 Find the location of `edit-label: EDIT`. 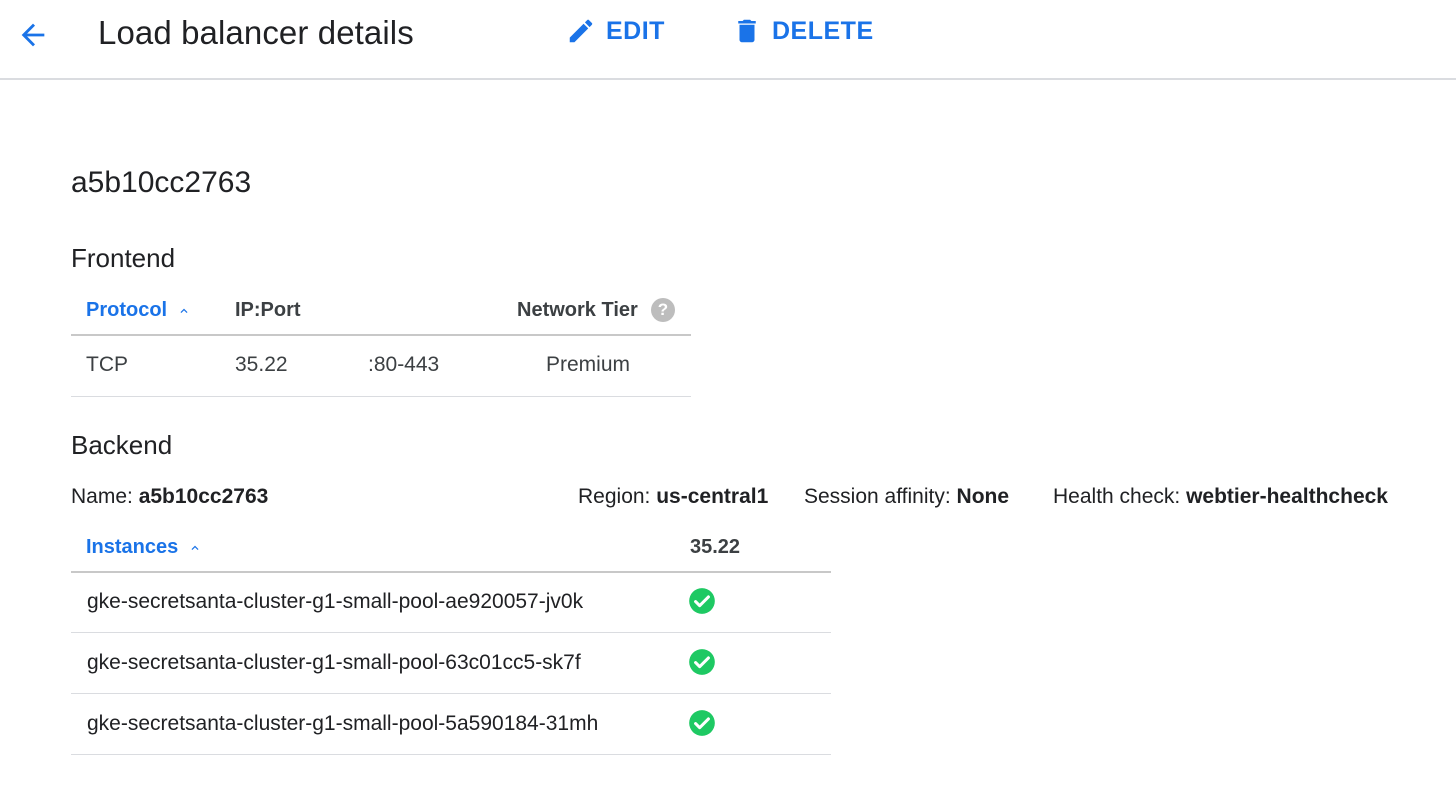

edit-label: EDIT is located at coordinates (635, 30).